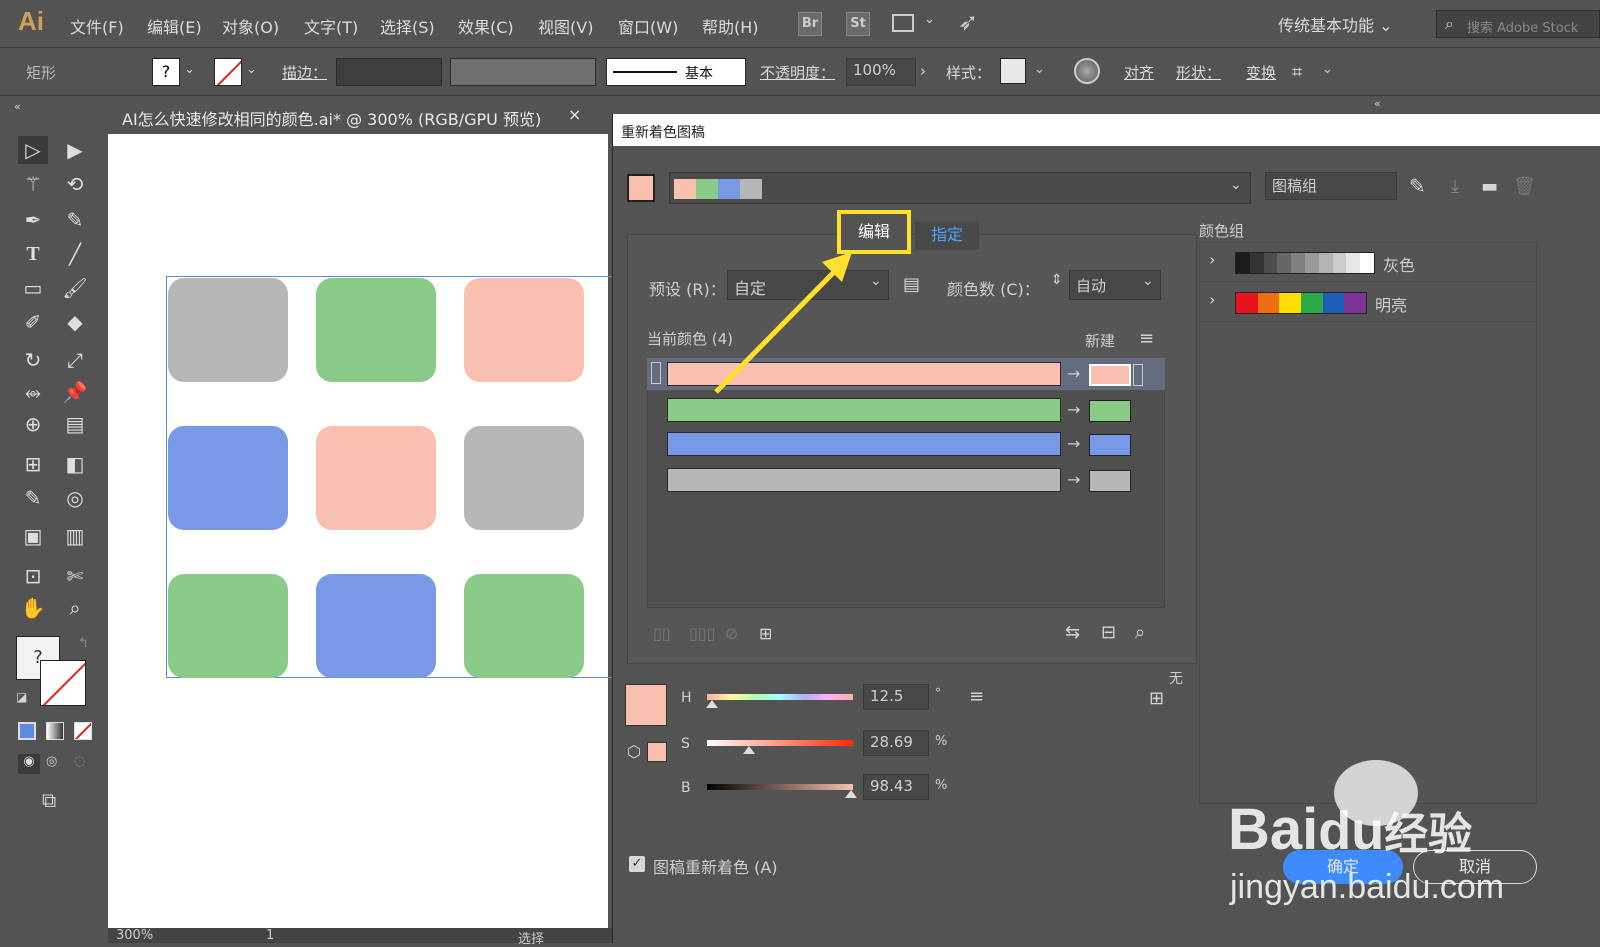 The width and height of the screenshot is (1600, 947). Describe the element at coordinates (810, 24) in the screenshot. I see `bridge-icon: Br` at that location.